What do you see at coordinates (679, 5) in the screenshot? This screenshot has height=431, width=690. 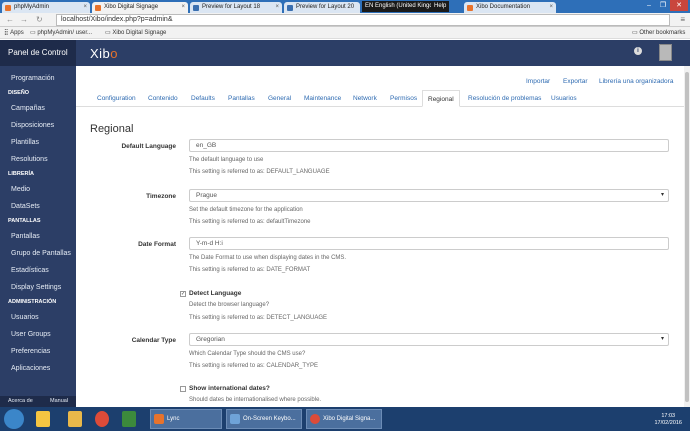 I see `window-close-icon: ✕` at bounding box center [679, 5].